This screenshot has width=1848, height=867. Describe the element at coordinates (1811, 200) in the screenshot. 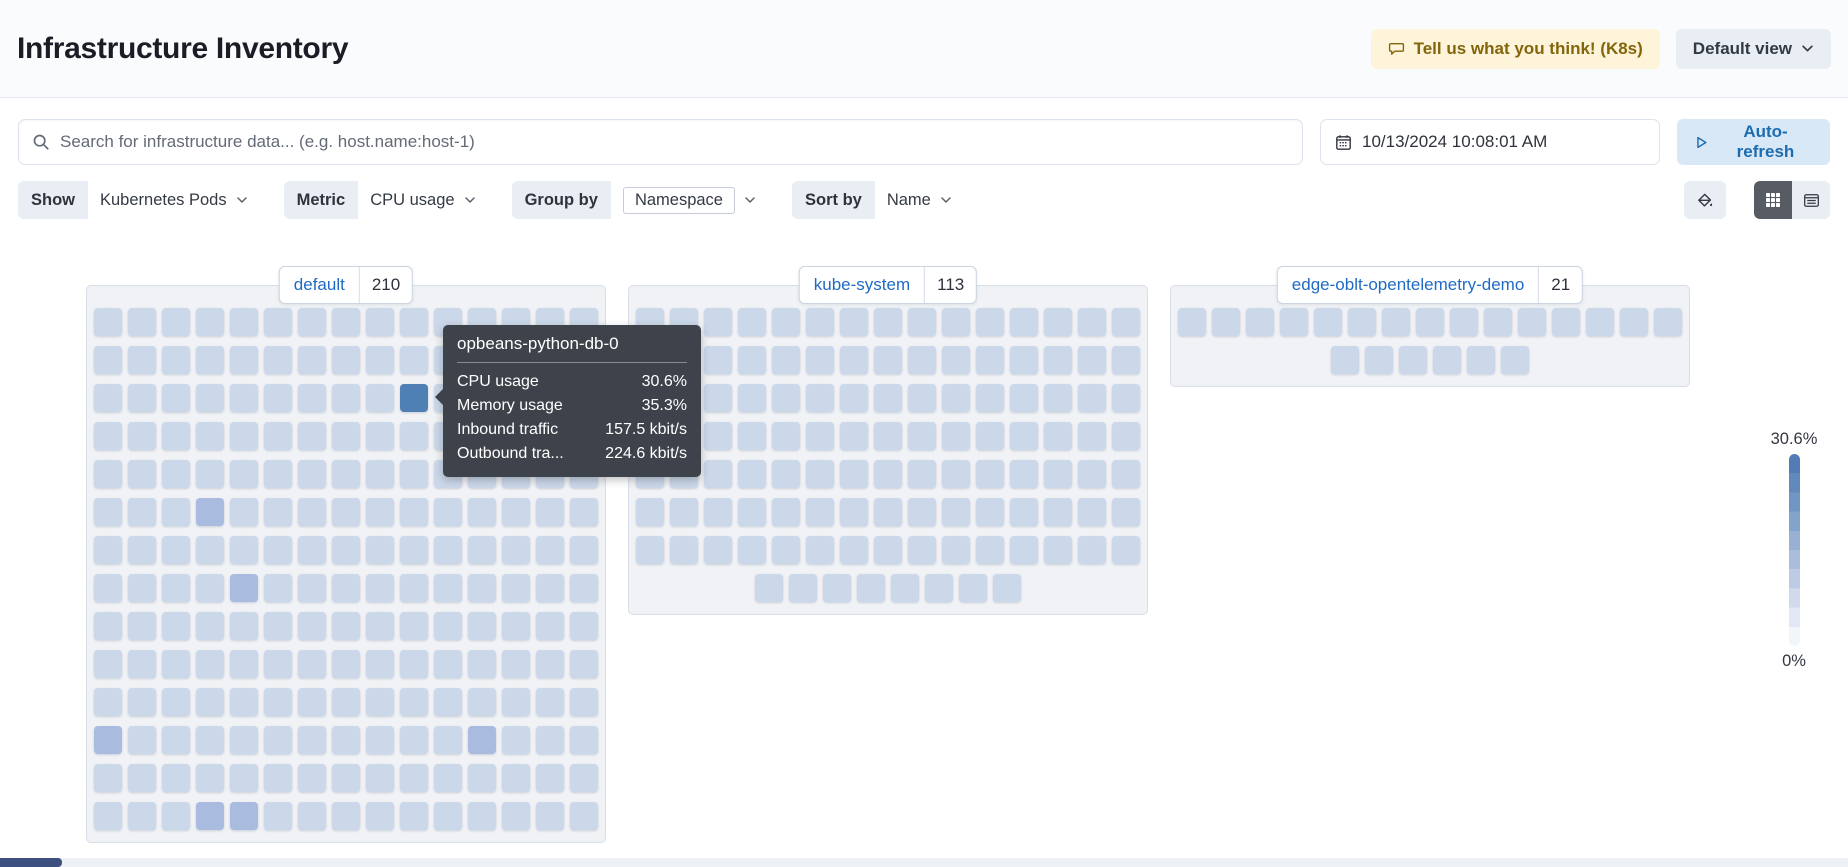

I see `table-view-button` at that location.